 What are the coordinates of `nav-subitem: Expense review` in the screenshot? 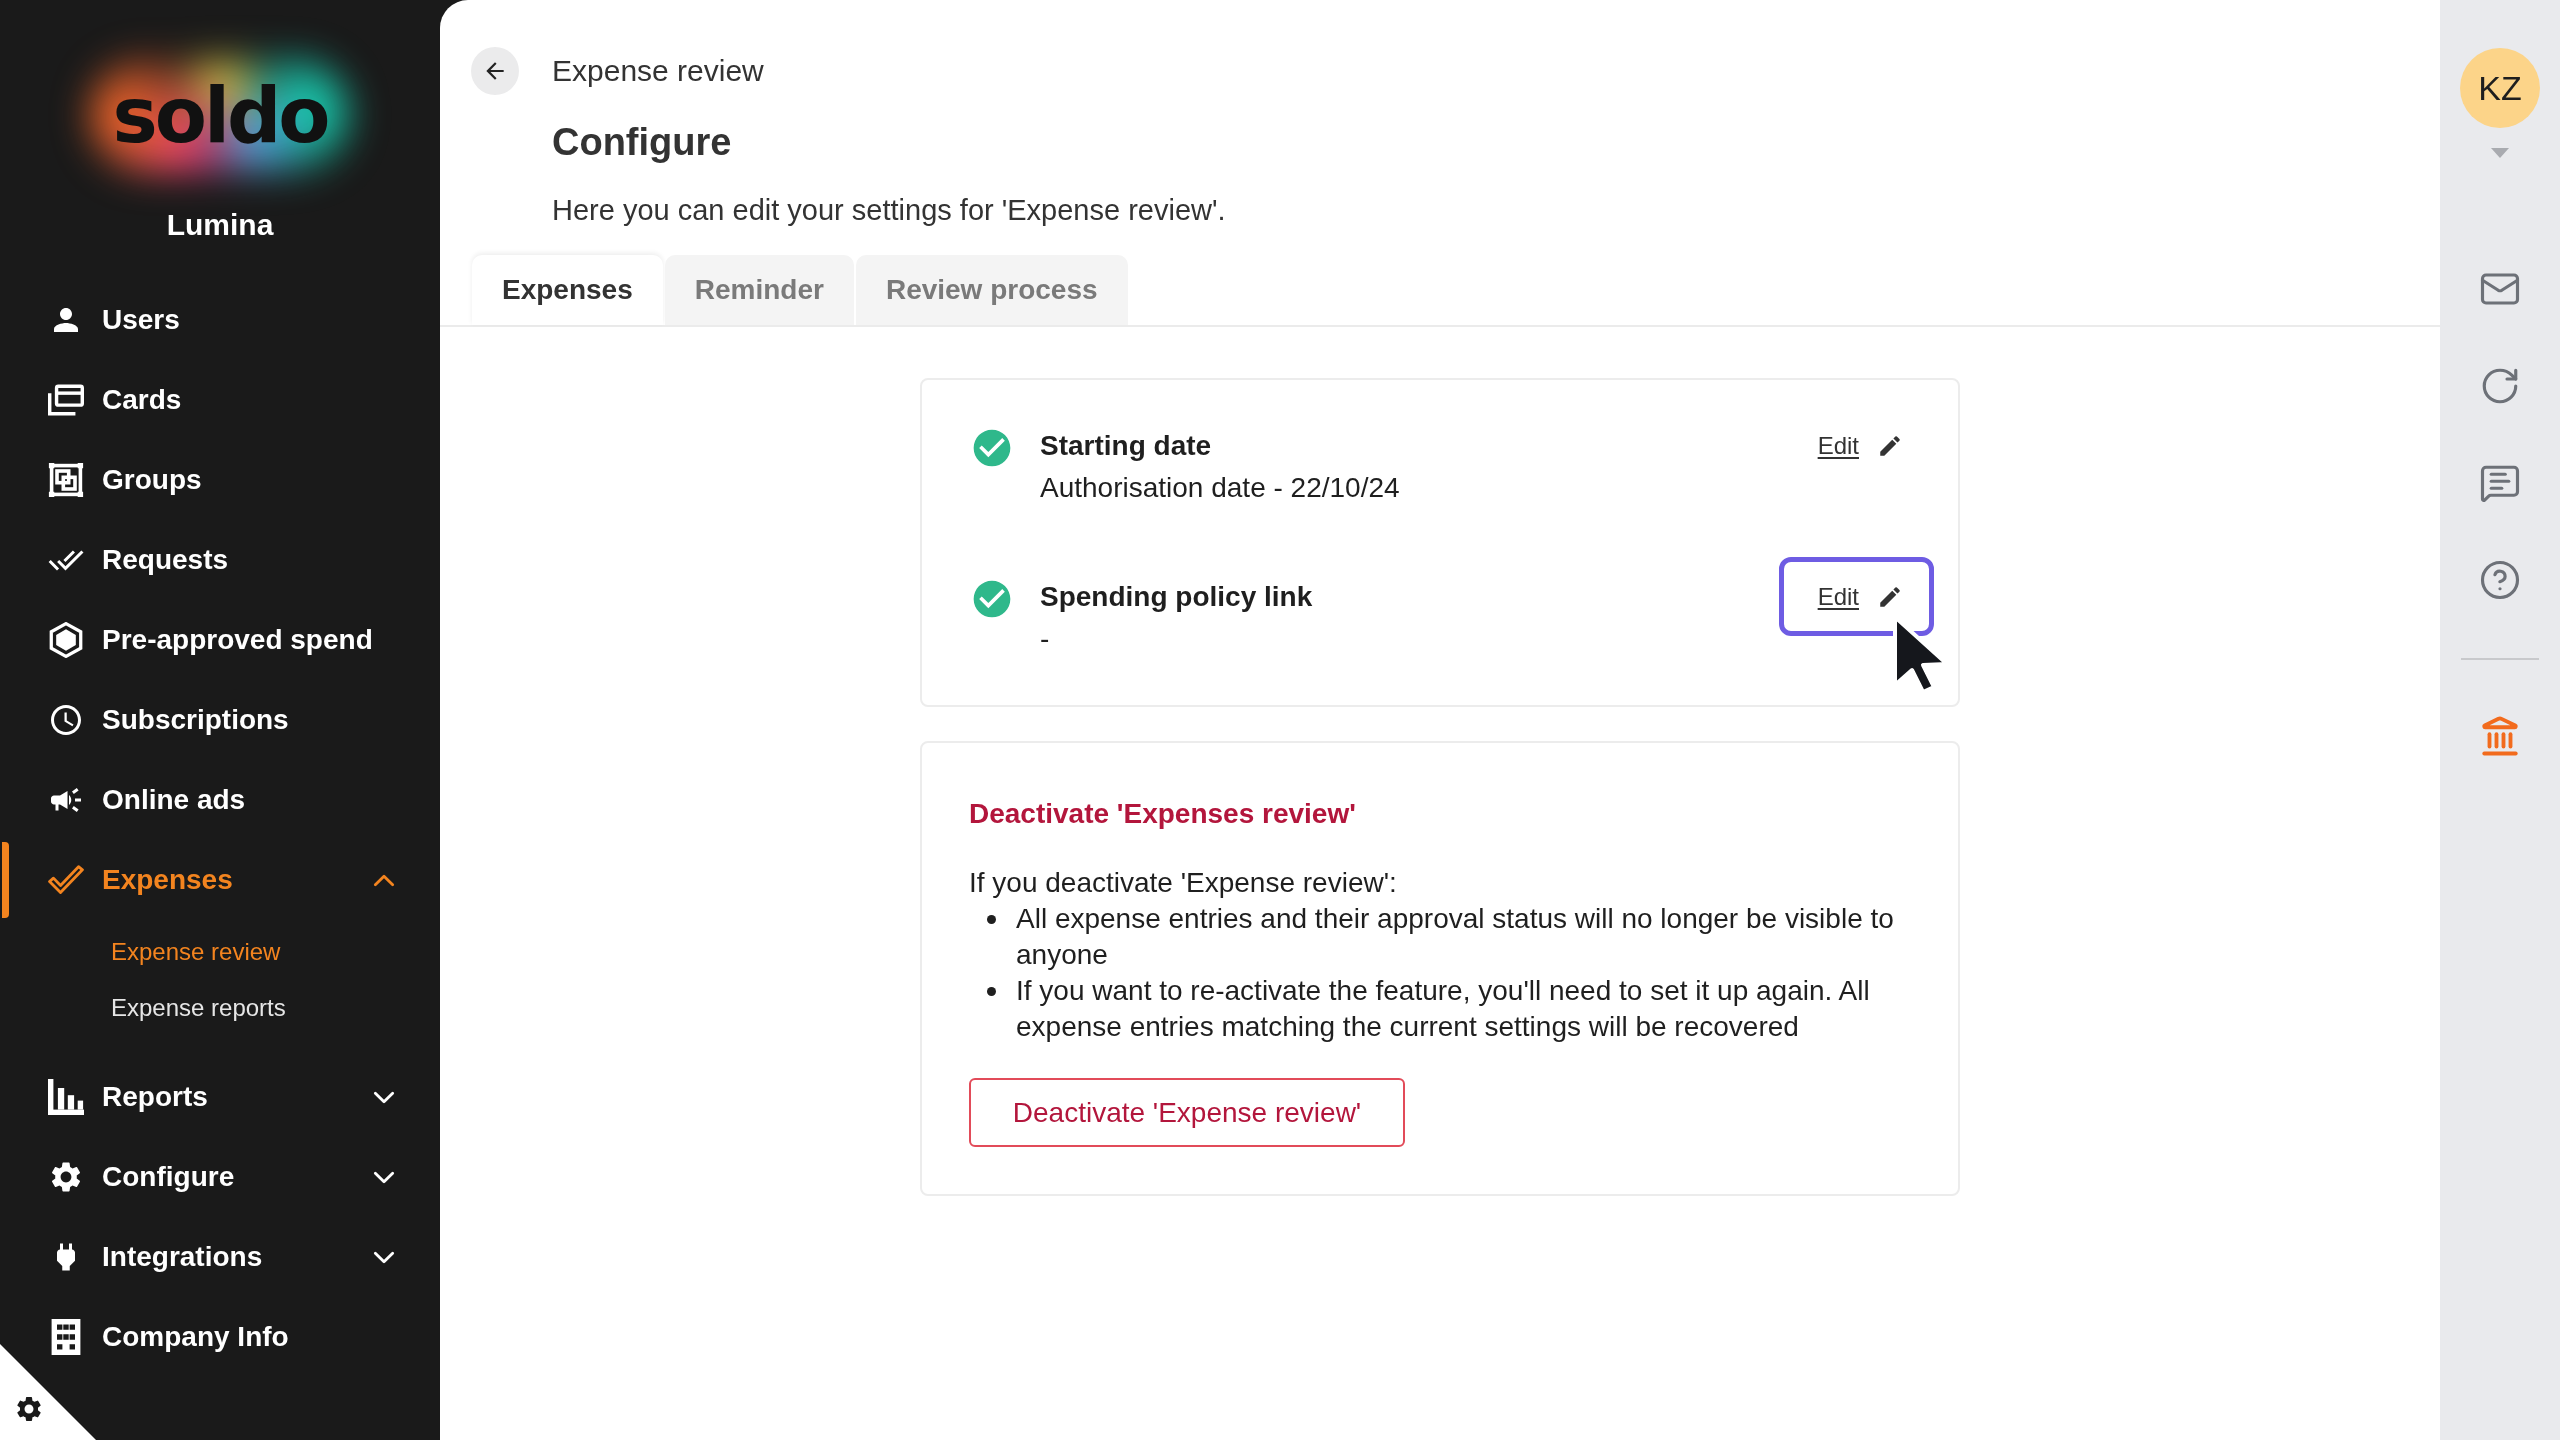 It's located at (196, 952).